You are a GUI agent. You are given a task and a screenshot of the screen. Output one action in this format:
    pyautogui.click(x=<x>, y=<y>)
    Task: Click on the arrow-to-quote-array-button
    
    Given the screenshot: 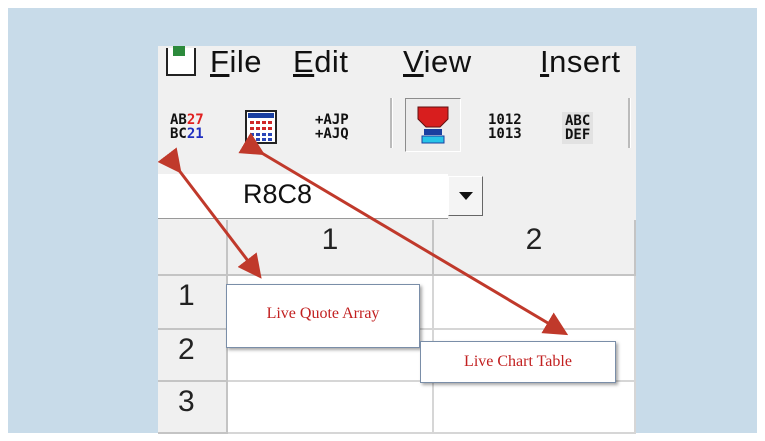 What is the action you would take?
    pyautogui.click(x=209, y=213)
    